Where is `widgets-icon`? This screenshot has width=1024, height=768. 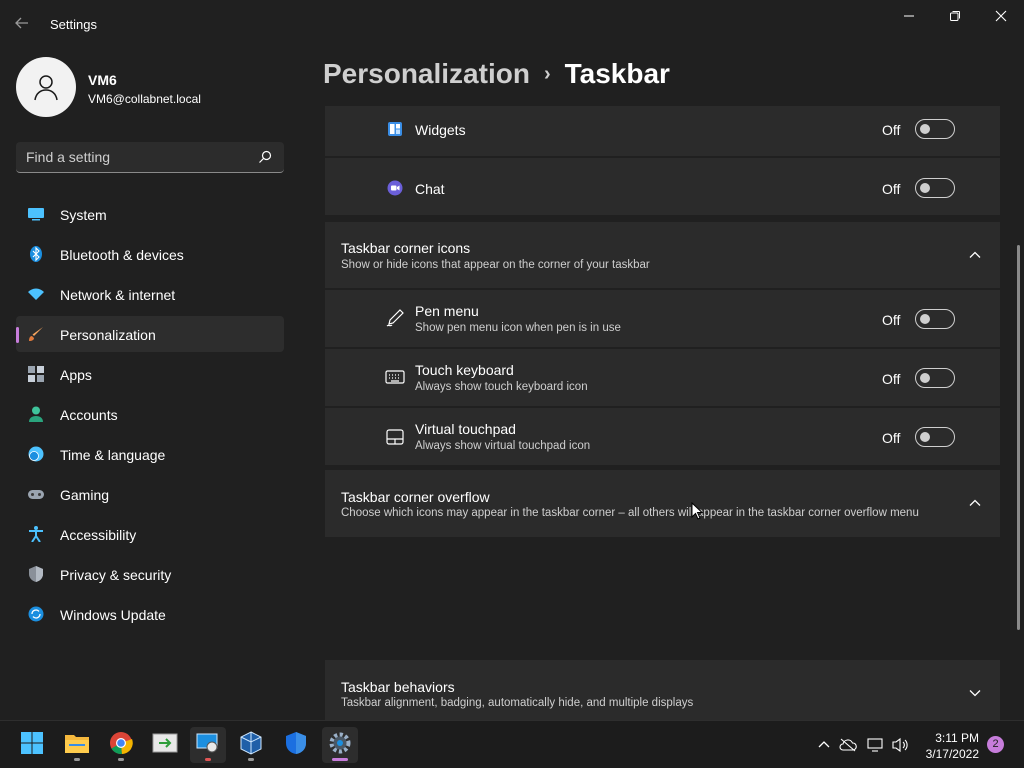
widgets-icon is located at coordinates (395, 129).